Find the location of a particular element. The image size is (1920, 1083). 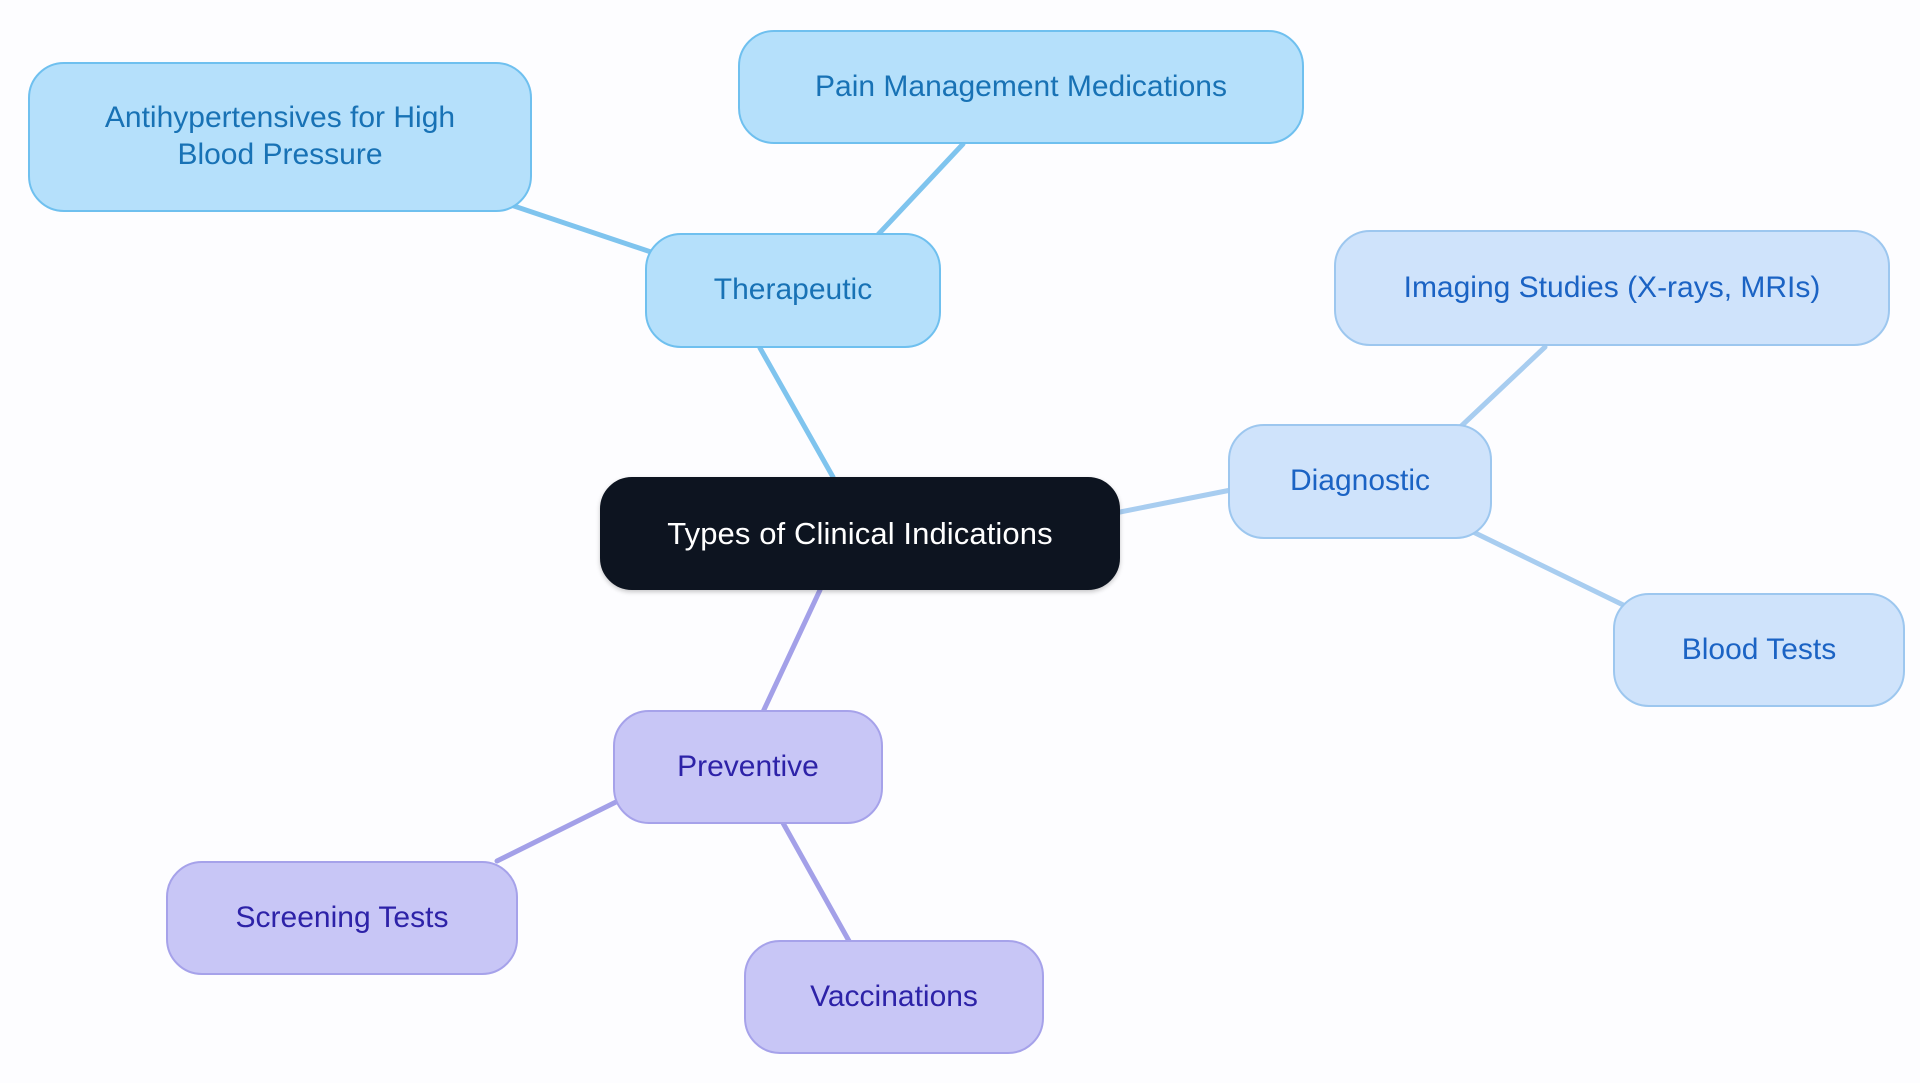

mindmap-branch-therapeutic-label: Therapeutic is located at coordinates (793, 290).